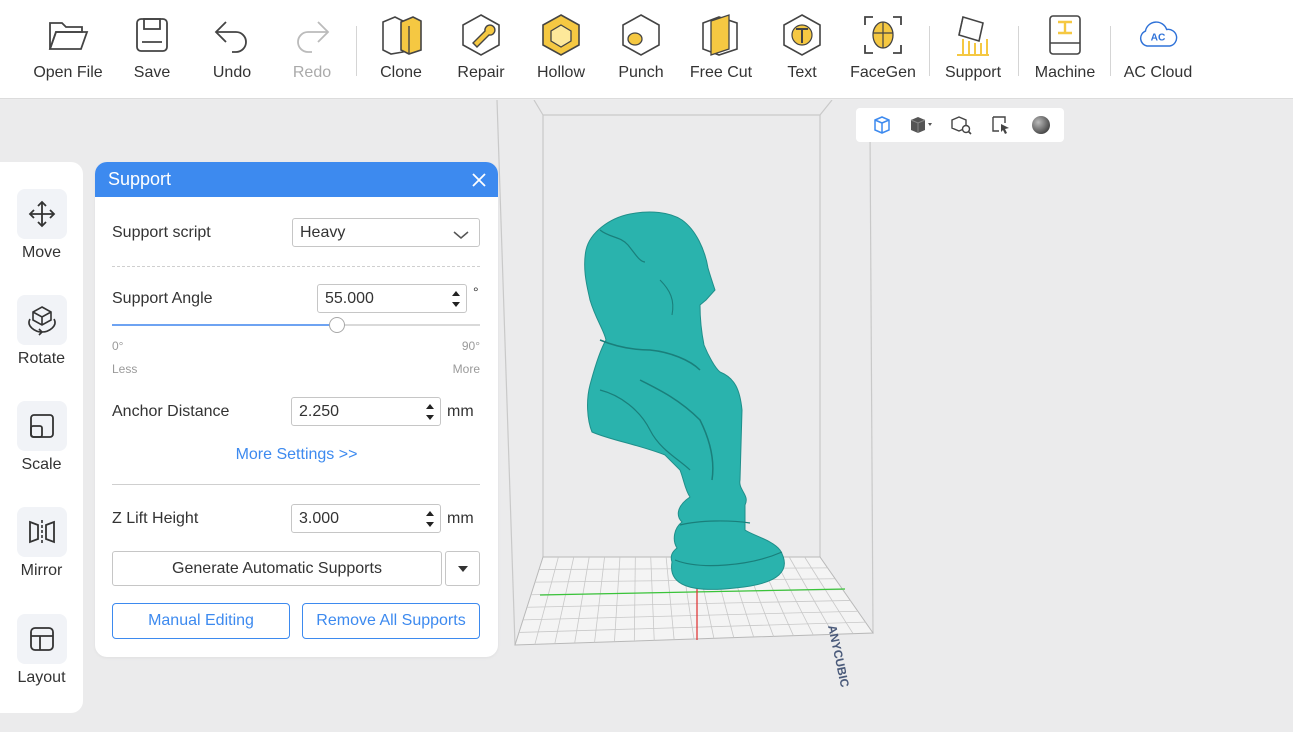  Describe the element at coordinates (155, 518) in the screenshot. I see `z-lift-height-label: Z Lift Height` at that location.